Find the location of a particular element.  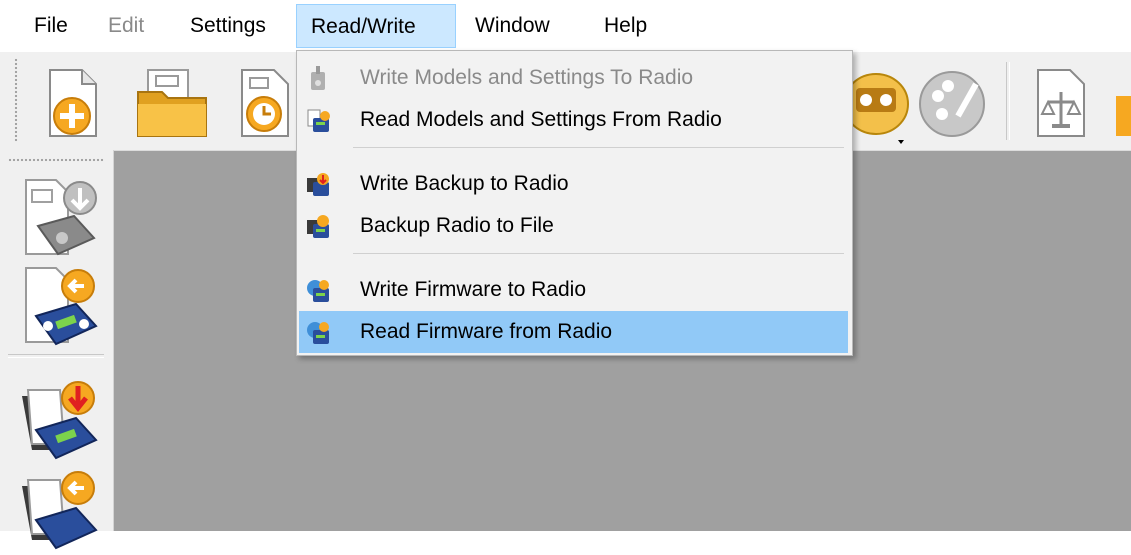

menu-item-label: Write Models and Settings To Radio is located at coordinates (527, 77).